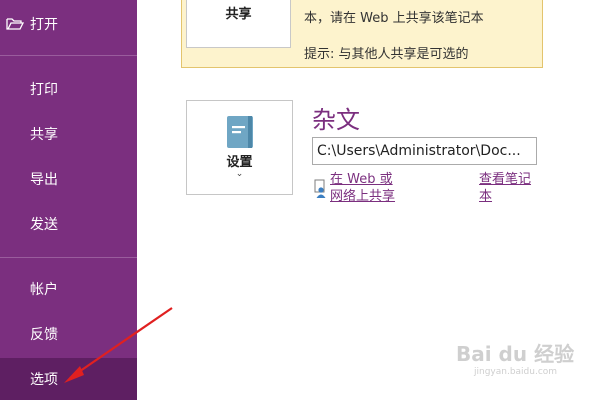 The width and height of the screenshot is (600, 400). Describe the element at coordinates (44, 90) in the screenshot. I see `sidebar-item-label: 打印` at that location.